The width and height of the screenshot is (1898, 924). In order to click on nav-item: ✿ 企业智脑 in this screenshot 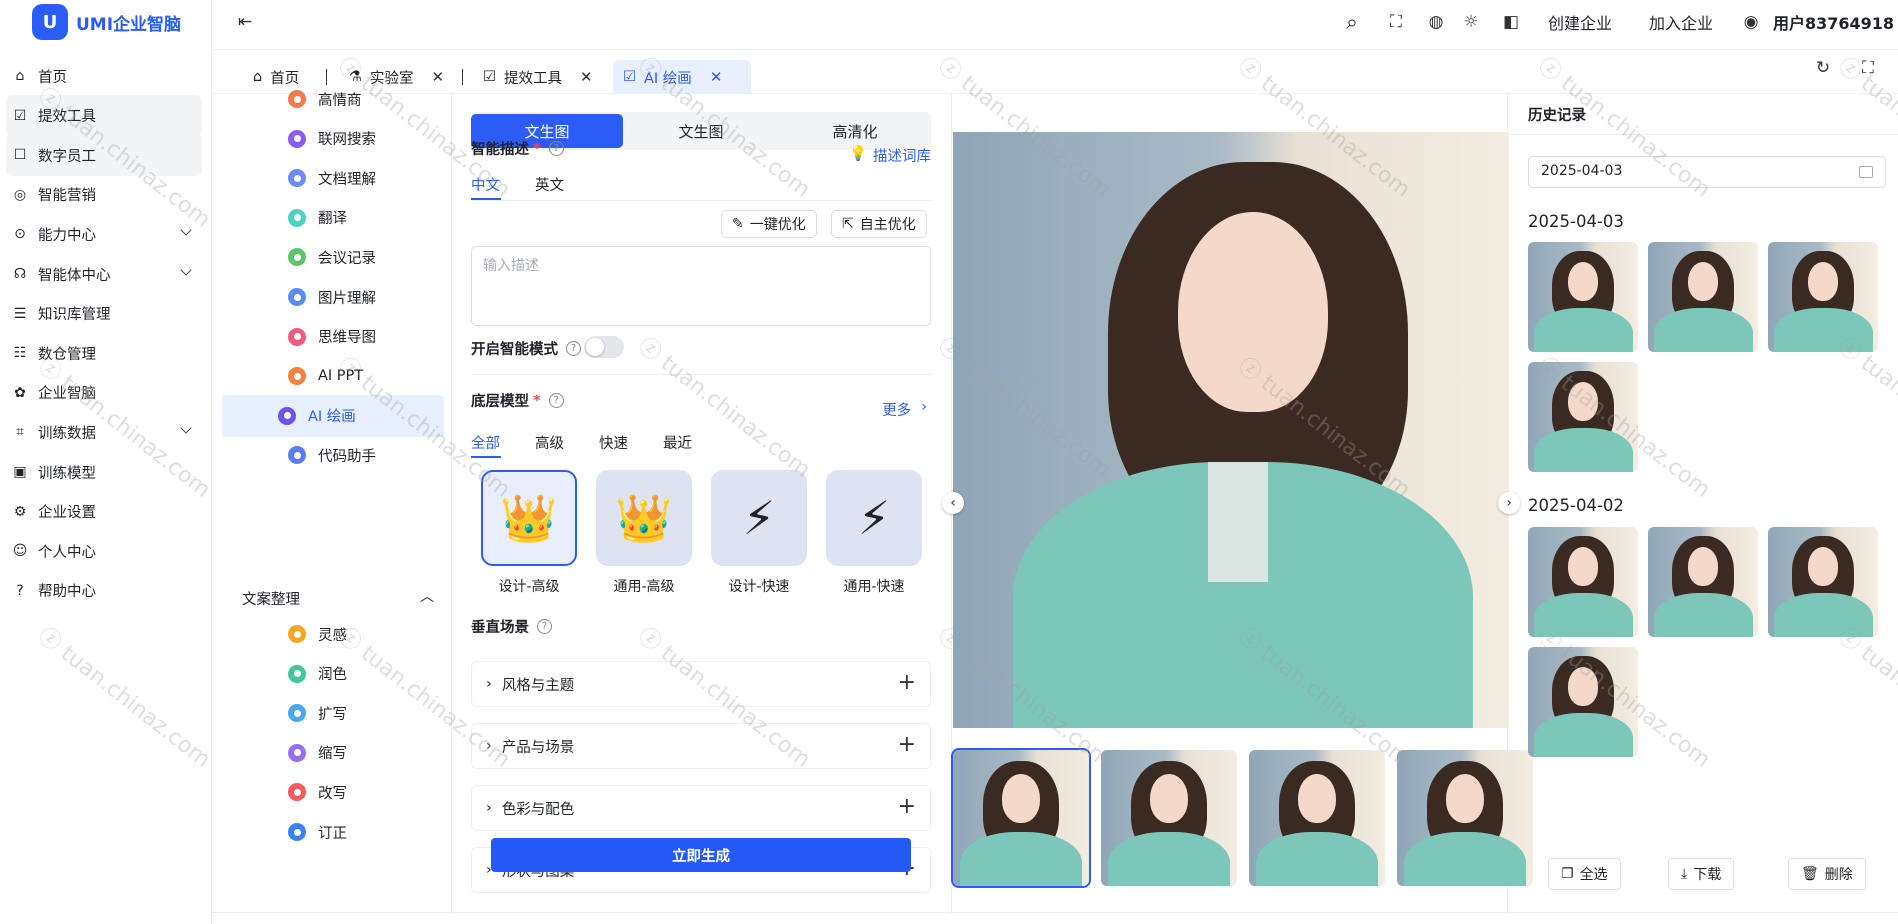, I will do `click(106, 393)`.